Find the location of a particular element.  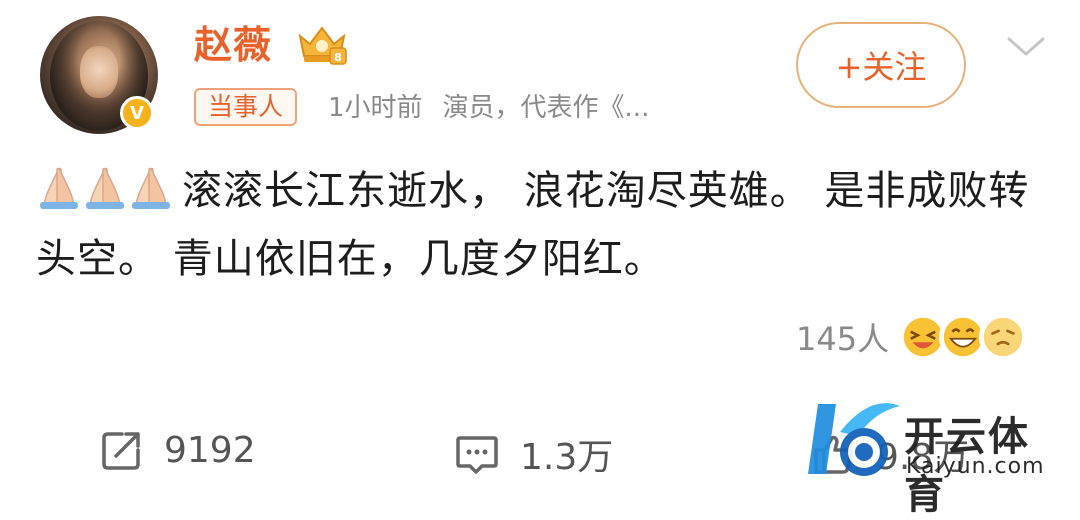

chevron-down-icon is located at coordinates (1026, 47).